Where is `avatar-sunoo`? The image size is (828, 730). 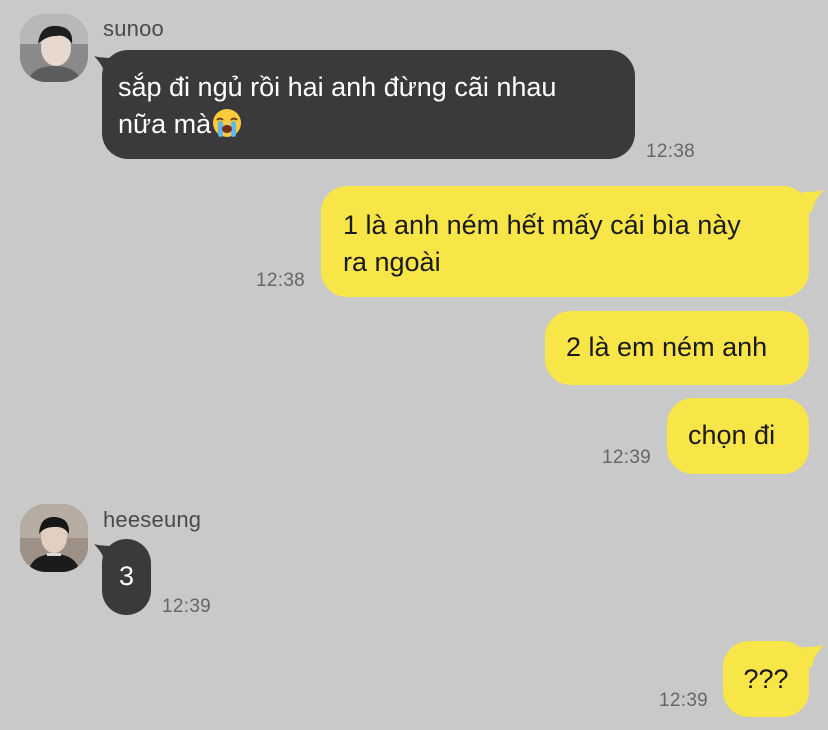
avatar-sunoo is located at coordinates (54, 48).